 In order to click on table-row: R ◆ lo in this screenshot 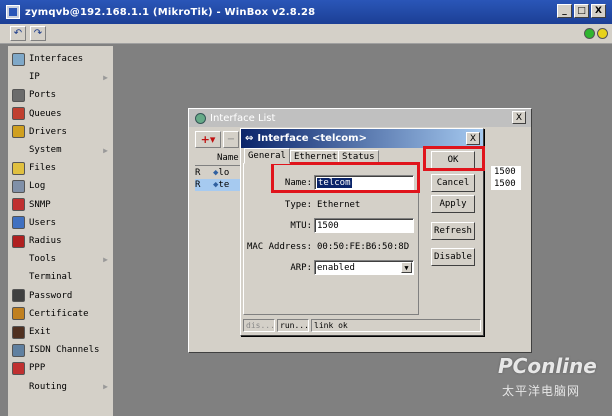, I will do `click(220, 173)`.